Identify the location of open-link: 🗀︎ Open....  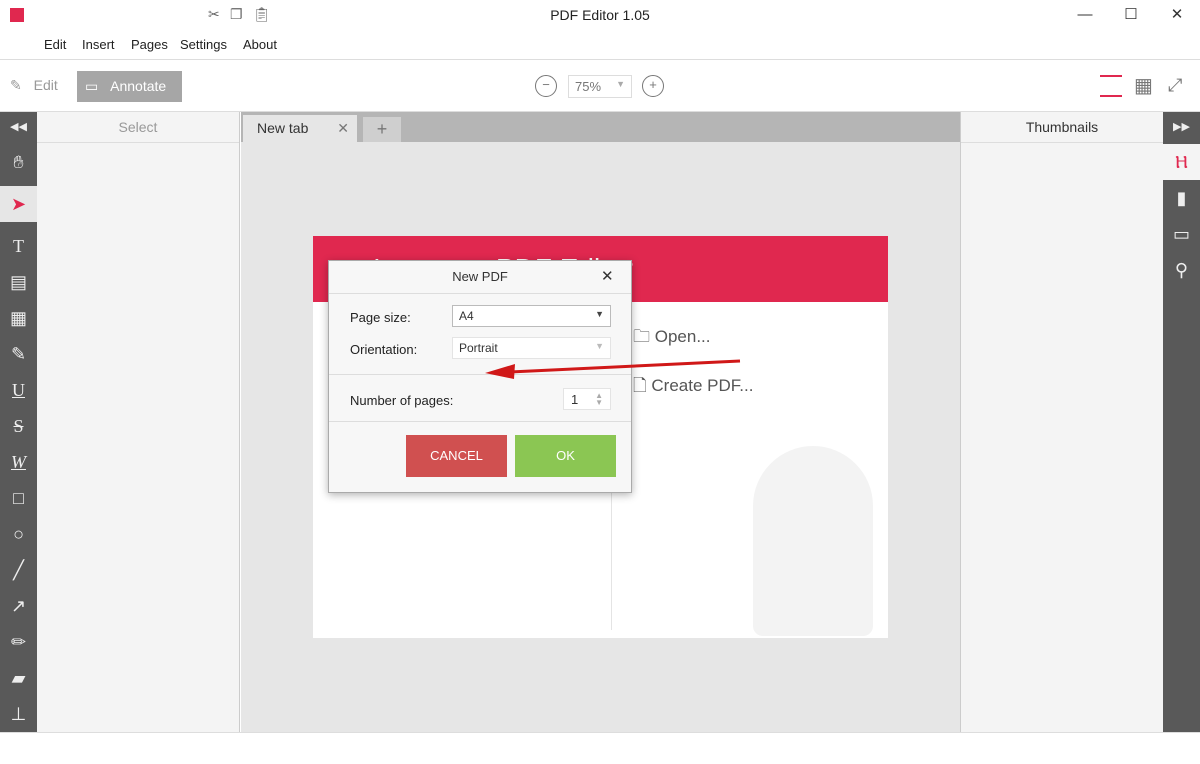
(672, 338).